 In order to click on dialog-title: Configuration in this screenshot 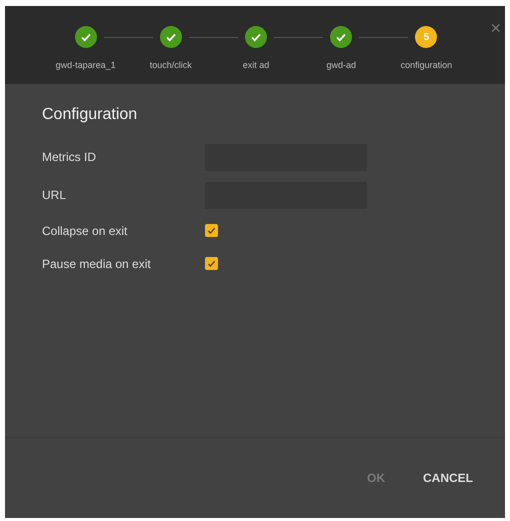, I will do `click(90, 115)`.